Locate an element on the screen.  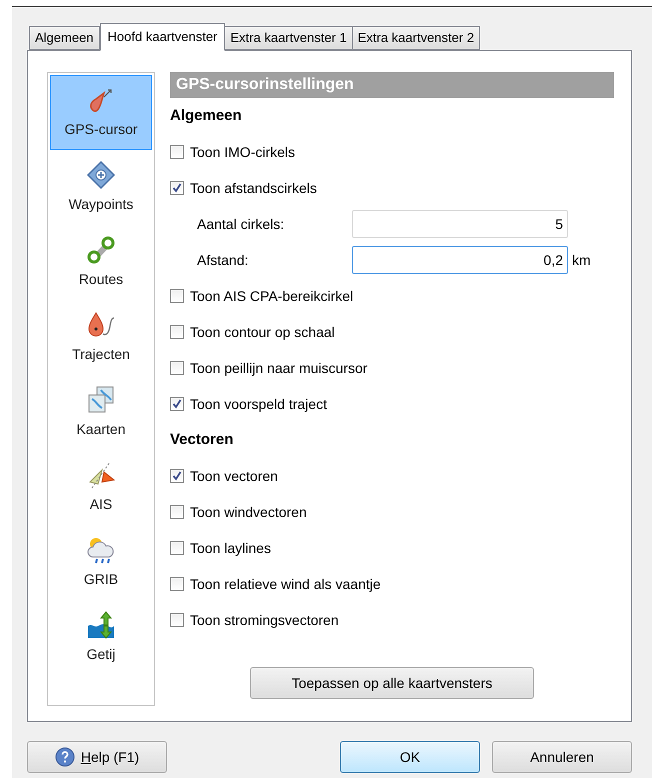
category-label: Trajecten is located at coordinates (101, 354).